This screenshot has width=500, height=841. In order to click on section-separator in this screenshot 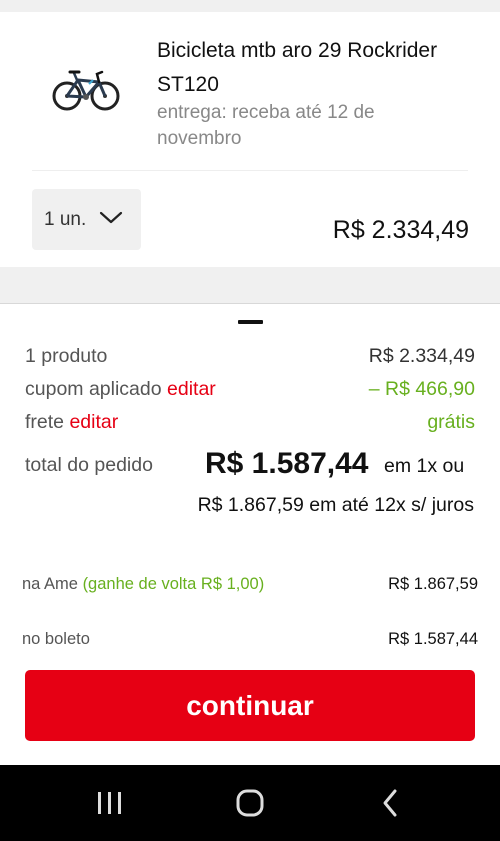, I will do `click(250, 285)`.